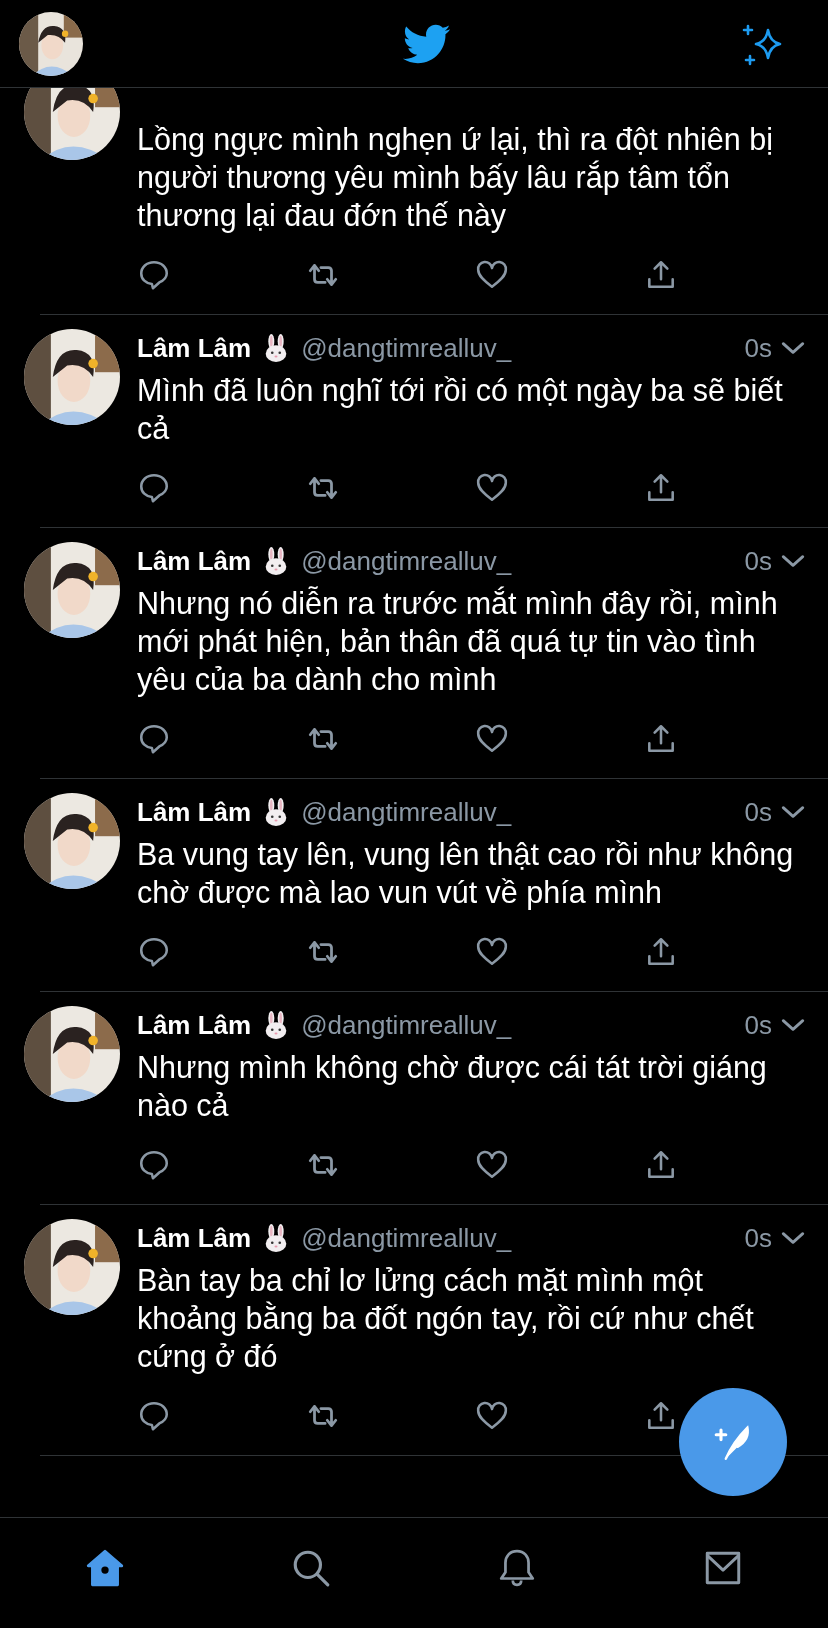 The image size is (828, 1628). Describe the element at coordinates (455, 177) in the screenshot. I see `tweet-text: Lồng ngực mình nghẹn ứ lại, thì ra đột nhiên bị người thương yêu mình bấy lâu rắp tâm tổn thương lại đau đớn thế này` at that location.